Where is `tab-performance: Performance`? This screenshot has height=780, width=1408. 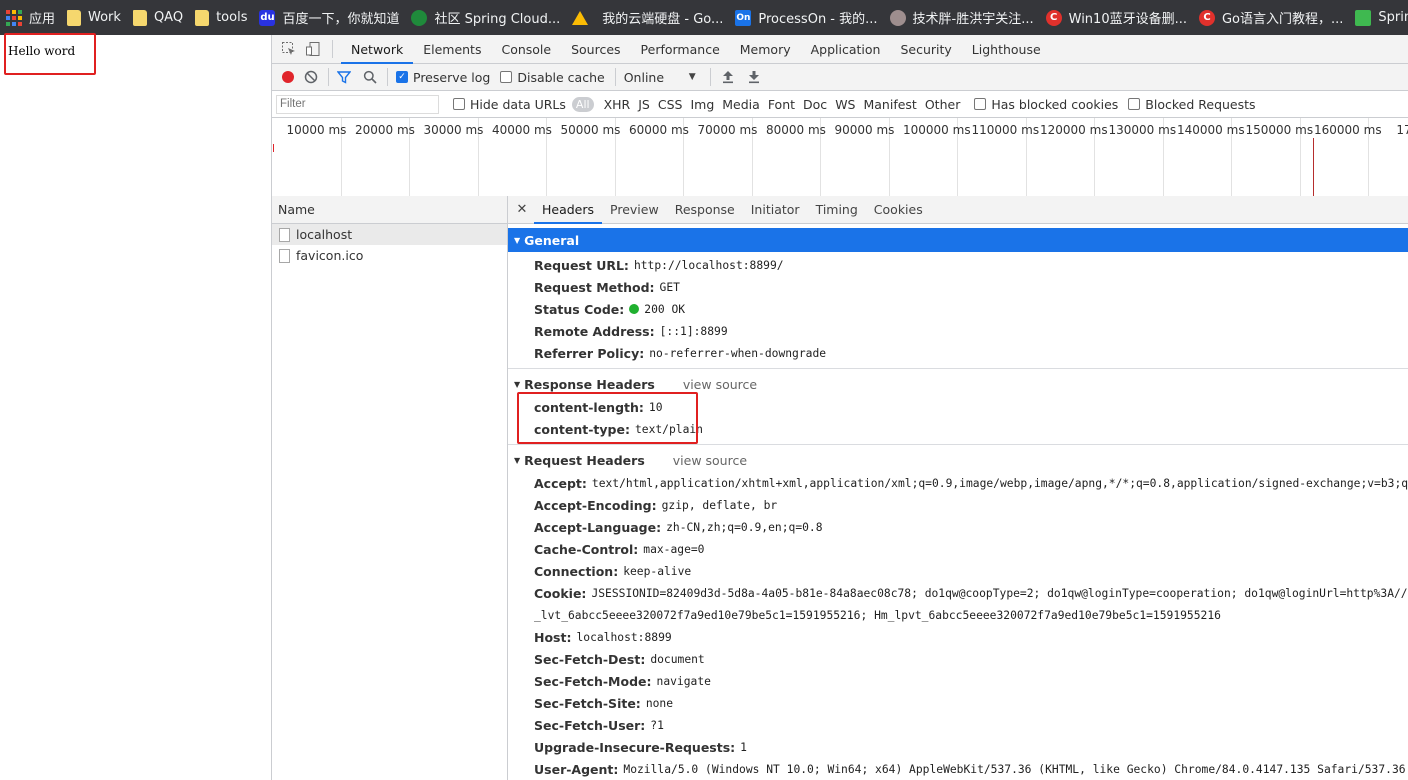 tab-performance: Performance is located at coordinates (680, 49).